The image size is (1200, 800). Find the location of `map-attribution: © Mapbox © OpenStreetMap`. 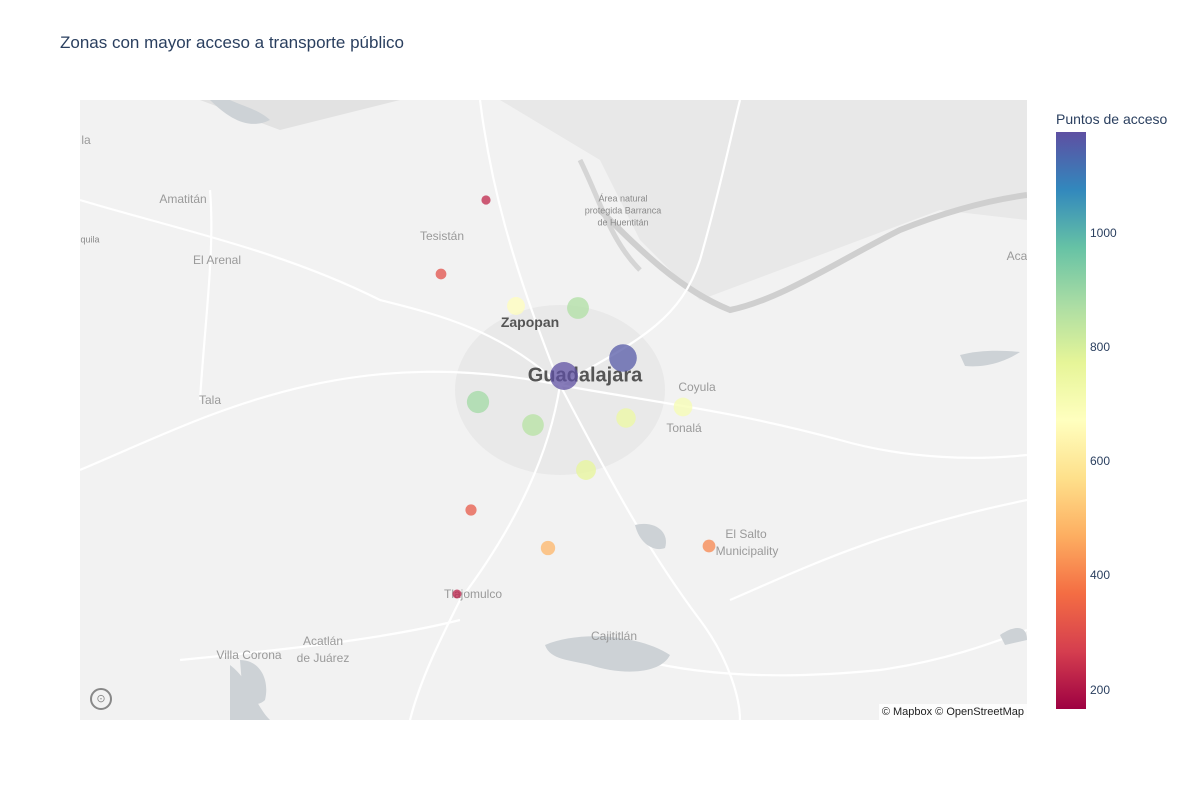

map-attribution: © Mapbox © OpenStreetMap is located at coordinates (952, 712).